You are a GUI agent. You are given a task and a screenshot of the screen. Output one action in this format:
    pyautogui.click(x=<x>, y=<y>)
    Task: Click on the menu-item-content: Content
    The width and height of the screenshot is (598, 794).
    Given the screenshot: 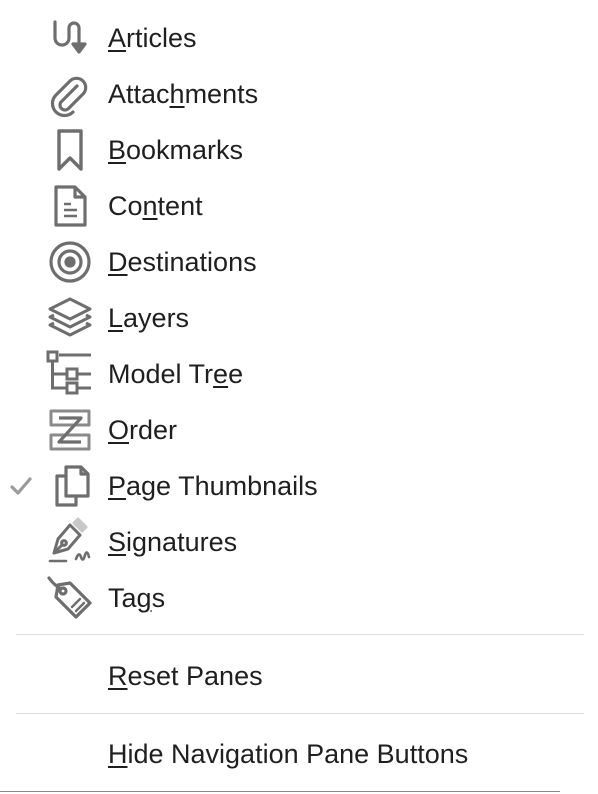 What is the action you would take?
    pyautogui.click(x=299, y=206)
    